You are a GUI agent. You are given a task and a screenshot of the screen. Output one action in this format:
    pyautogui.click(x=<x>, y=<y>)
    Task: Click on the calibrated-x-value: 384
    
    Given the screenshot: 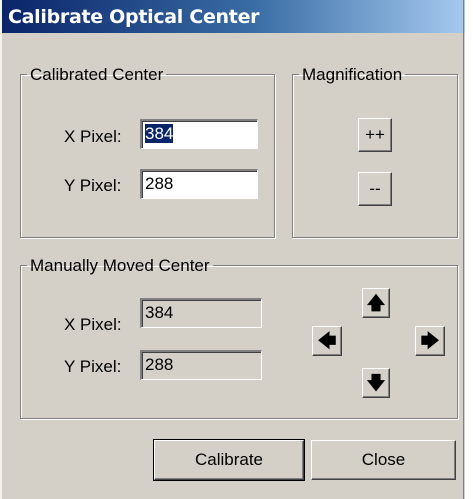 What is the action you would take?
    pyautogui.click(x=159, y=133)
    